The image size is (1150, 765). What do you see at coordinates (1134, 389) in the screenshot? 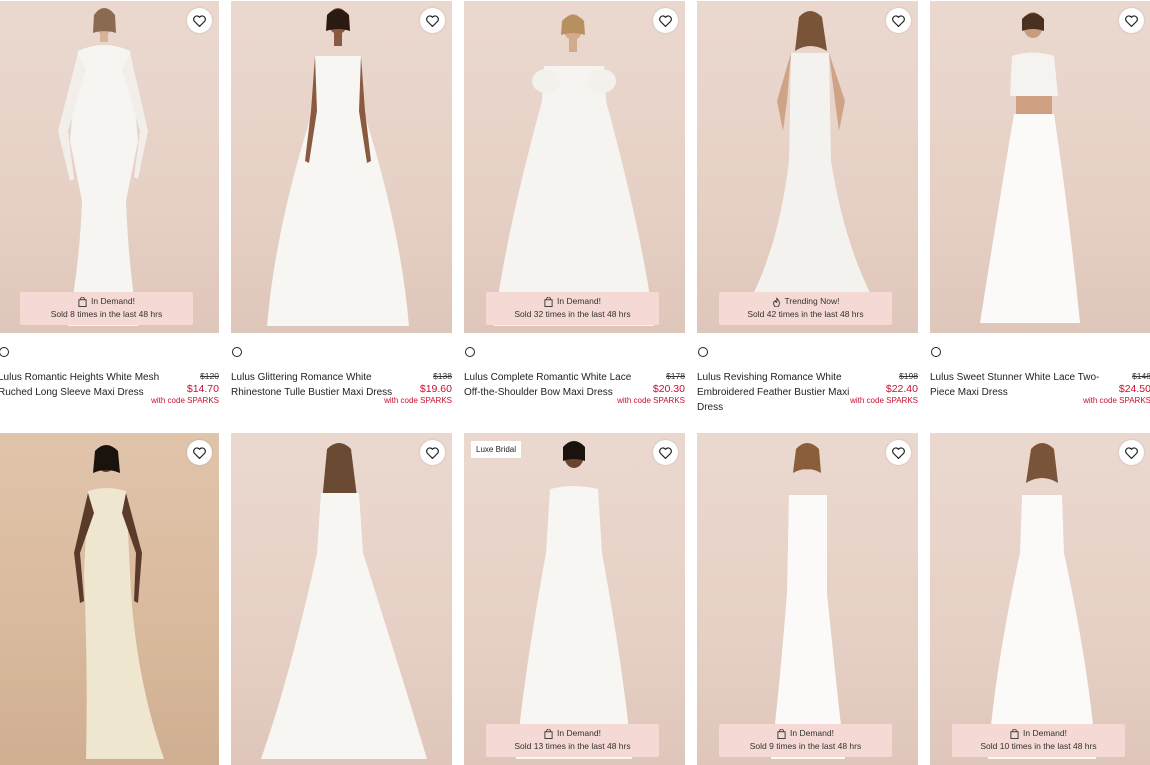
I see `sale-price: $24.50` at bounding box center [1134, 389].